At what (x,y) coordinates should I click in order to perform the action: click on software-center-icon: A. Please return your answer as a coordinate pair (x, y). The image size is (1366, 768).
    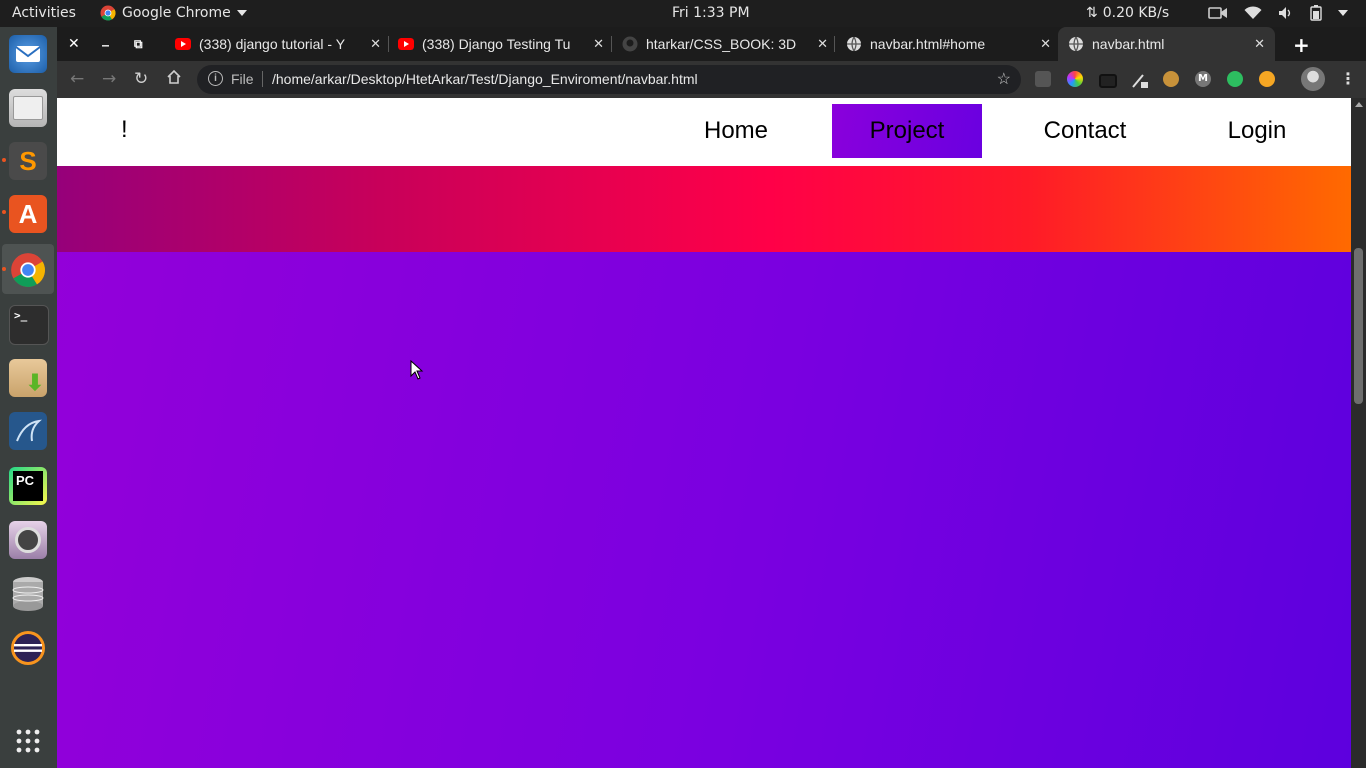
    Looking at the image, I should click on (28, 214).